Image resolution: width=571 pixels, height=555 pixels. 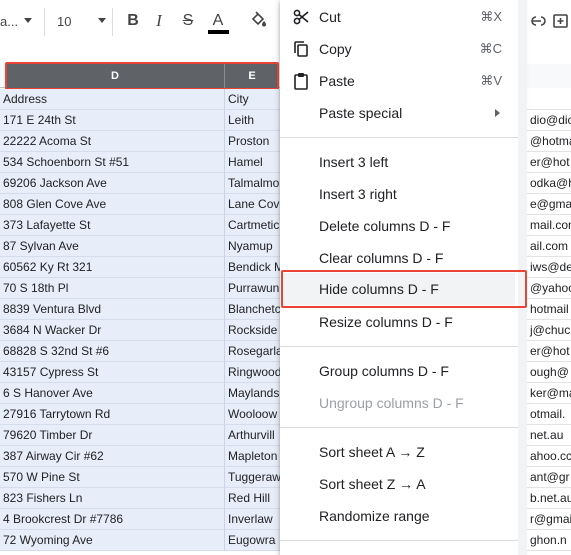 What do you see at coordinates (401, 516) in the screenshot?
I see `menu-item-randomize-range: Randomize range` at bounding box center [401, 516].